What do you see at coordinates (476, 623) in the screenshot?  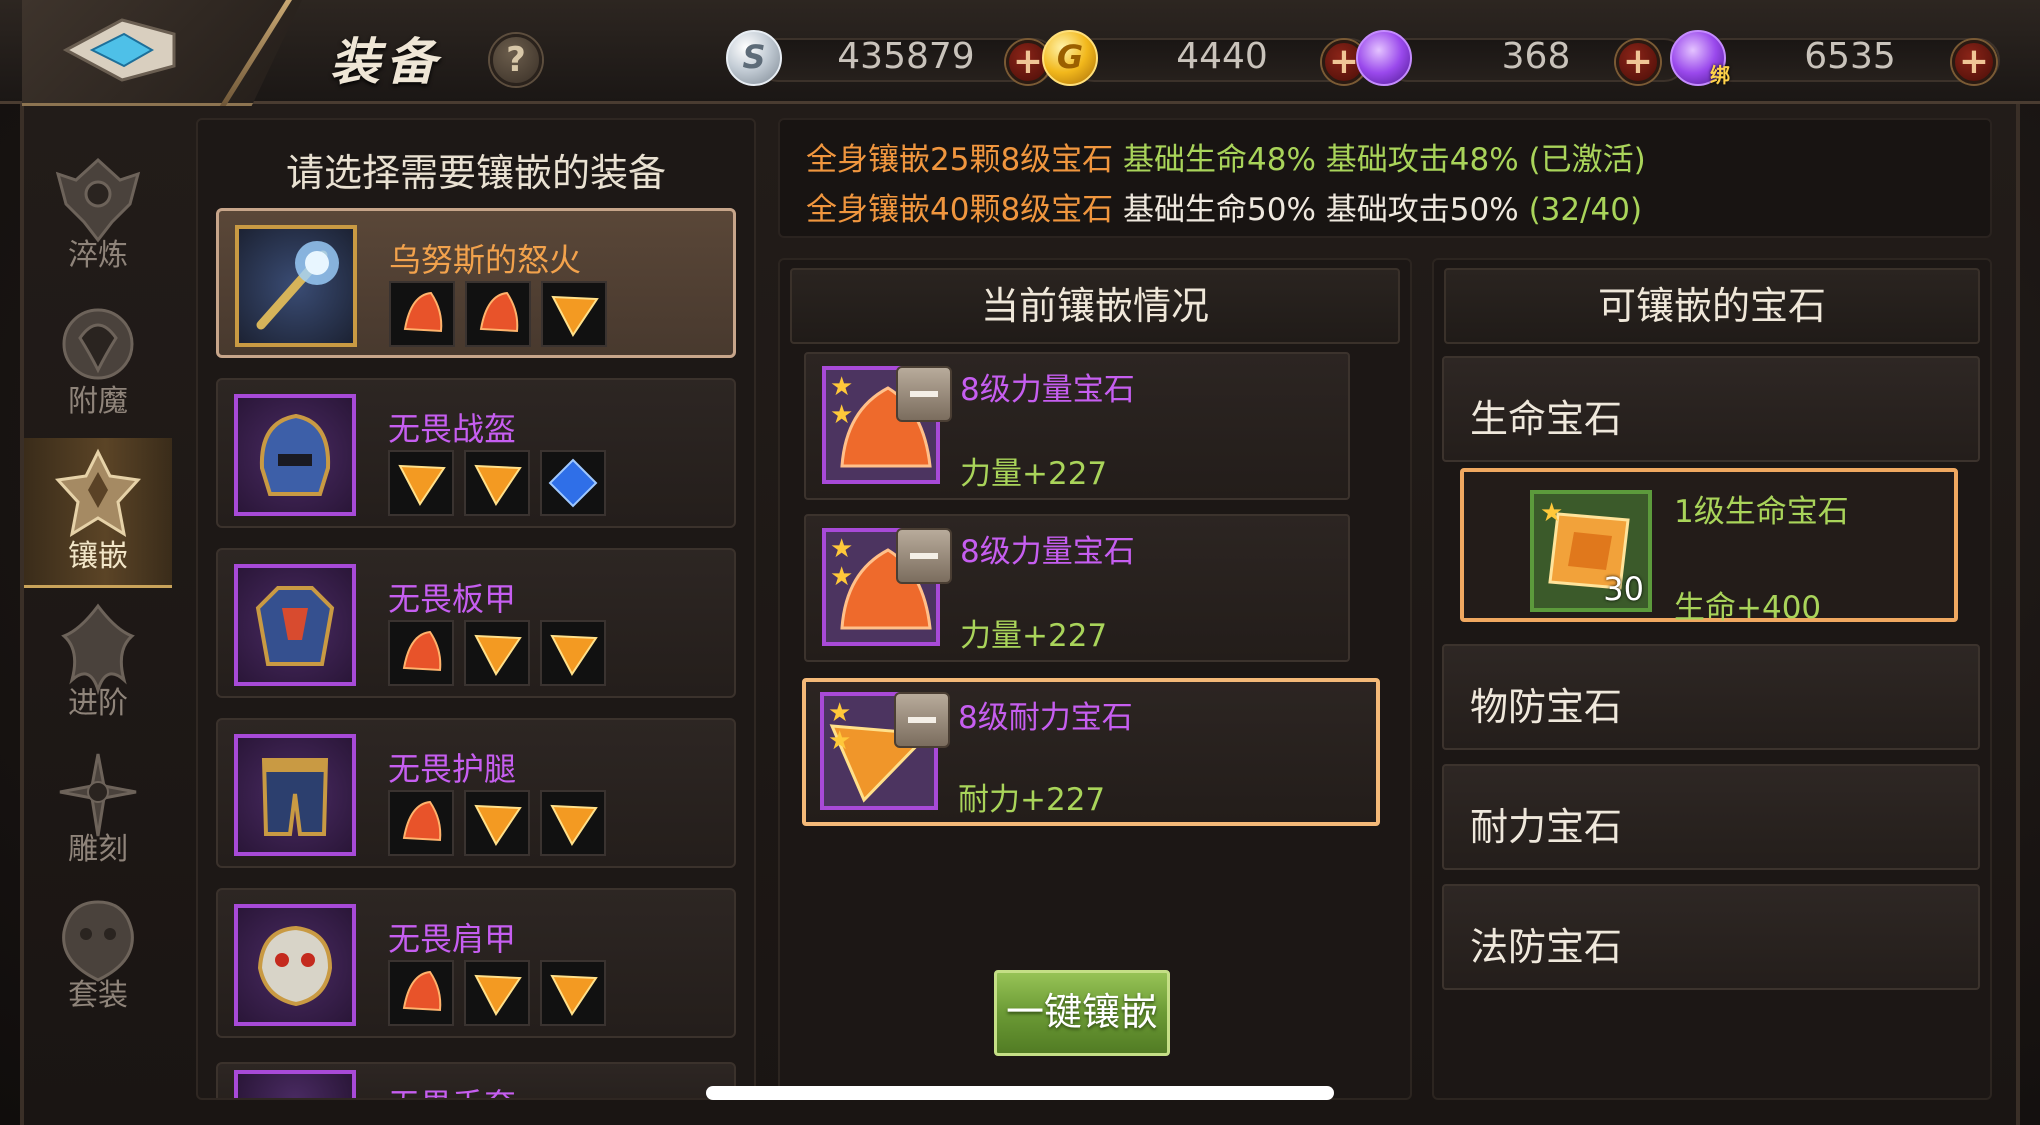 I see `equipment-item: 无畏板甲` at bounding box center [476, 623].